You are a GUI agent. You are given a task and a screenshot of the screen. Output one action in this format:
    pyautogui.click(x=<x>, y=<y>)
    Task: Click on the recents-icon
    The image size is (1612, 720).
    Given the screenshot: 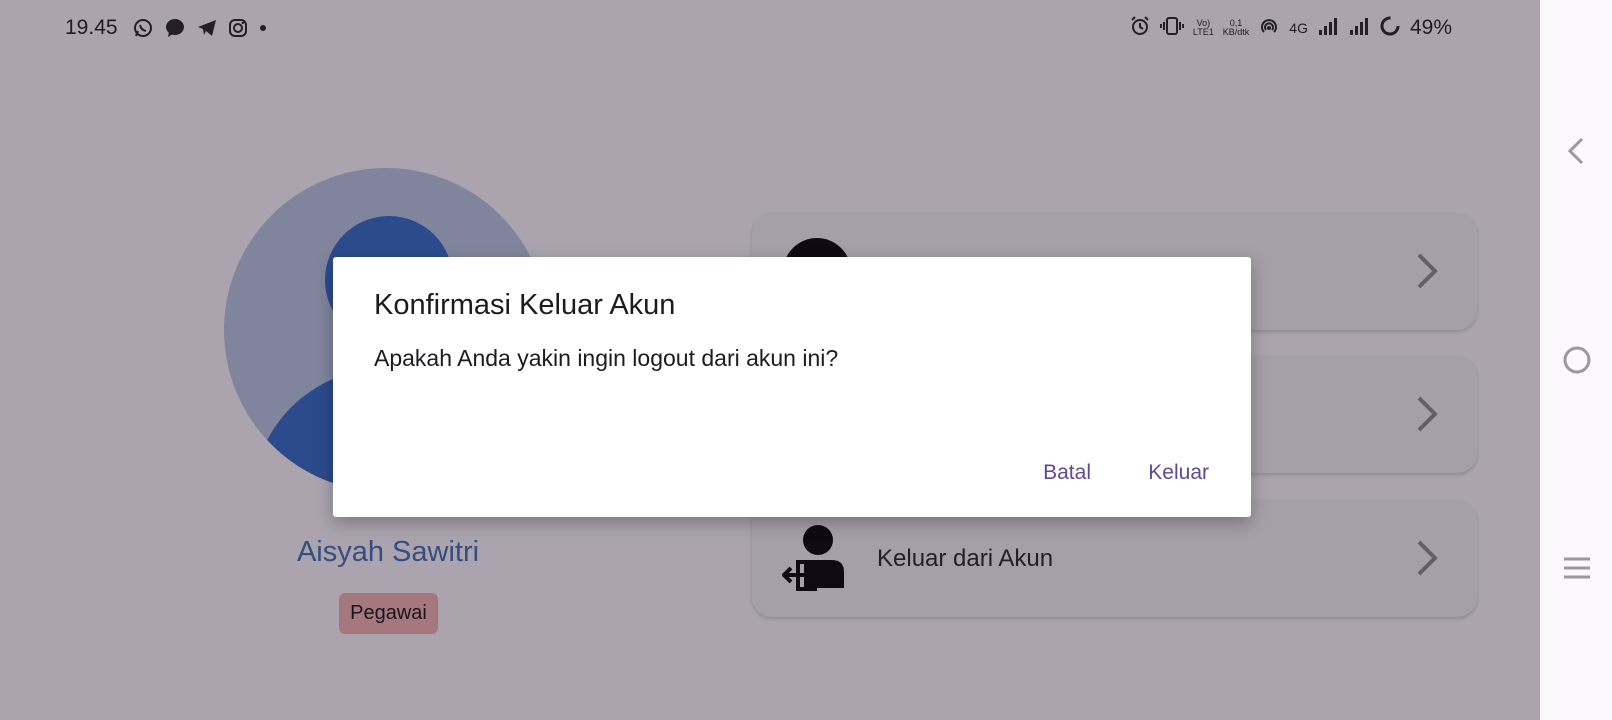 What is the action you would take?
    pyautogui.click(x=1577, y=568)
    